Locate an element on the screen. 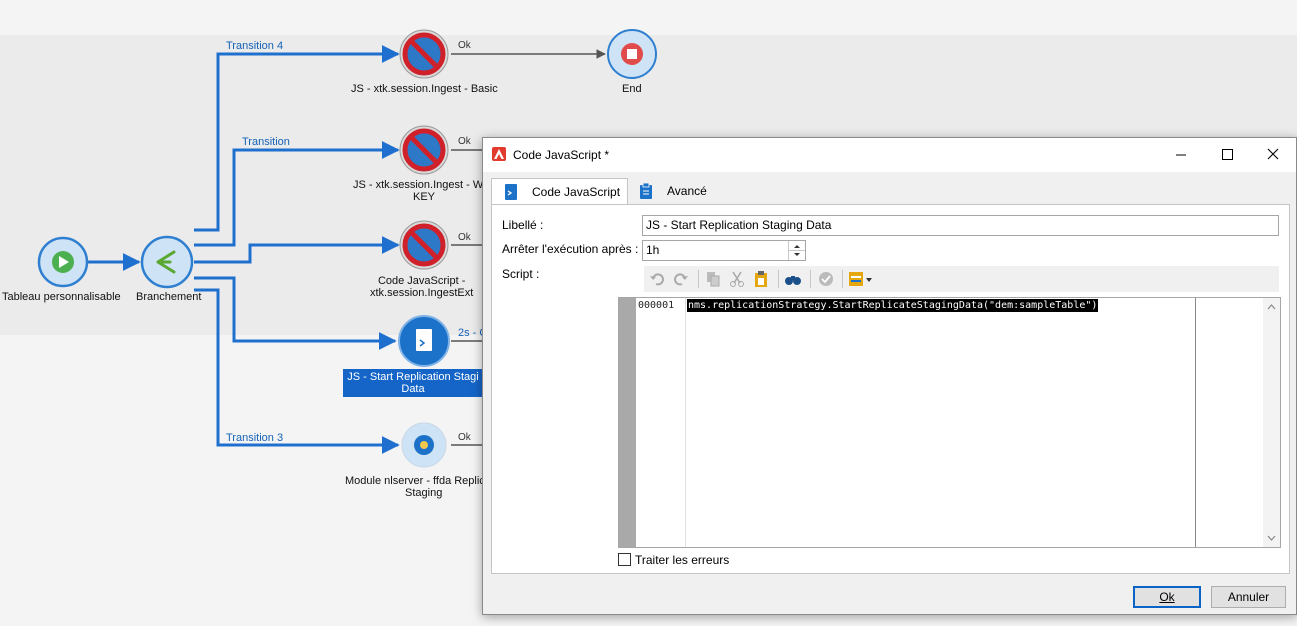 Image resolution: width=1297 pixels, height=626 pixels. ok-label-1: Ok is located at coordinates (464, 45).